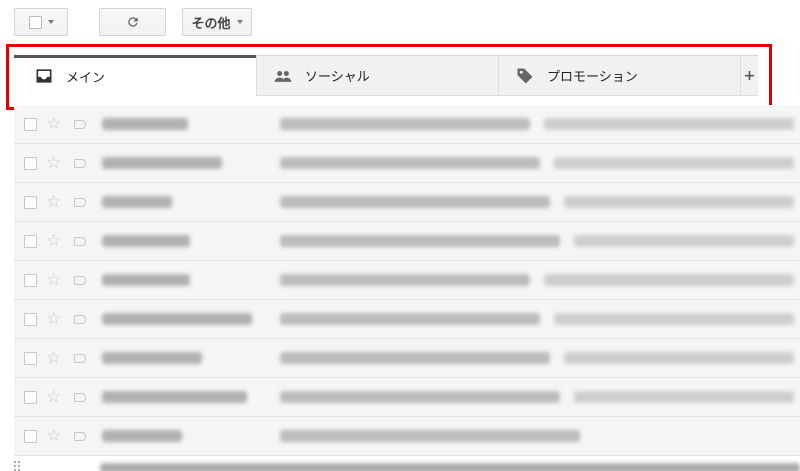  I want to click on tab-social-label: ソーシャル, so click(337, 77).